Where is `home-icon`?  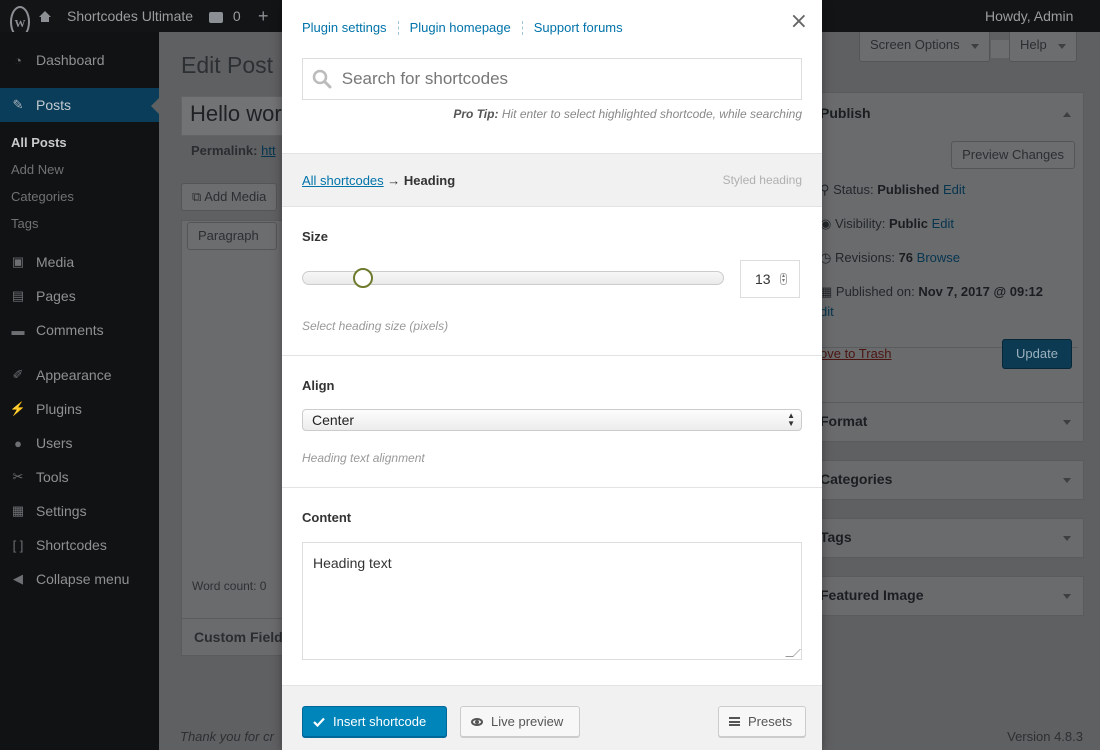
home-icon is located at coordinates (45, 16).